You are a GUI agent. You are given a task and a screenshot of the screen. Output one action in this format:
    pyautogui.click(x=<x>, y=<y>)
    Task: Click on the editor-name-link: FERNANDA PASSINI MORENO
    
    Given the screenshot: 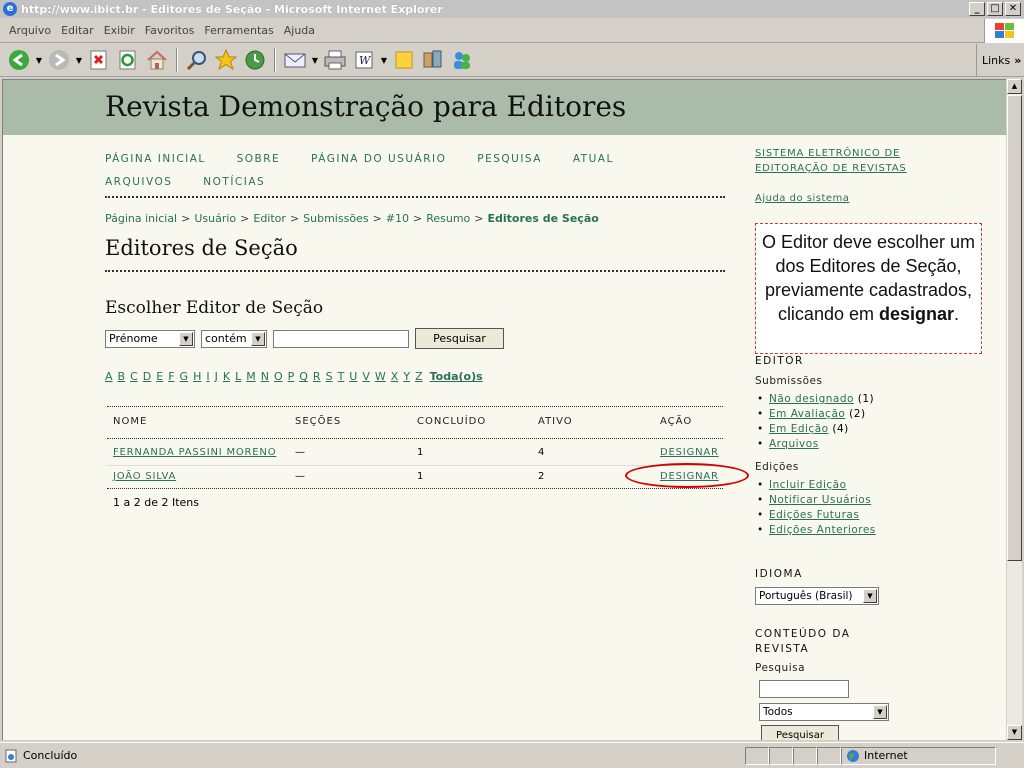 What is the action you would take?
    pyautogui.click(x=194, y=452)
    